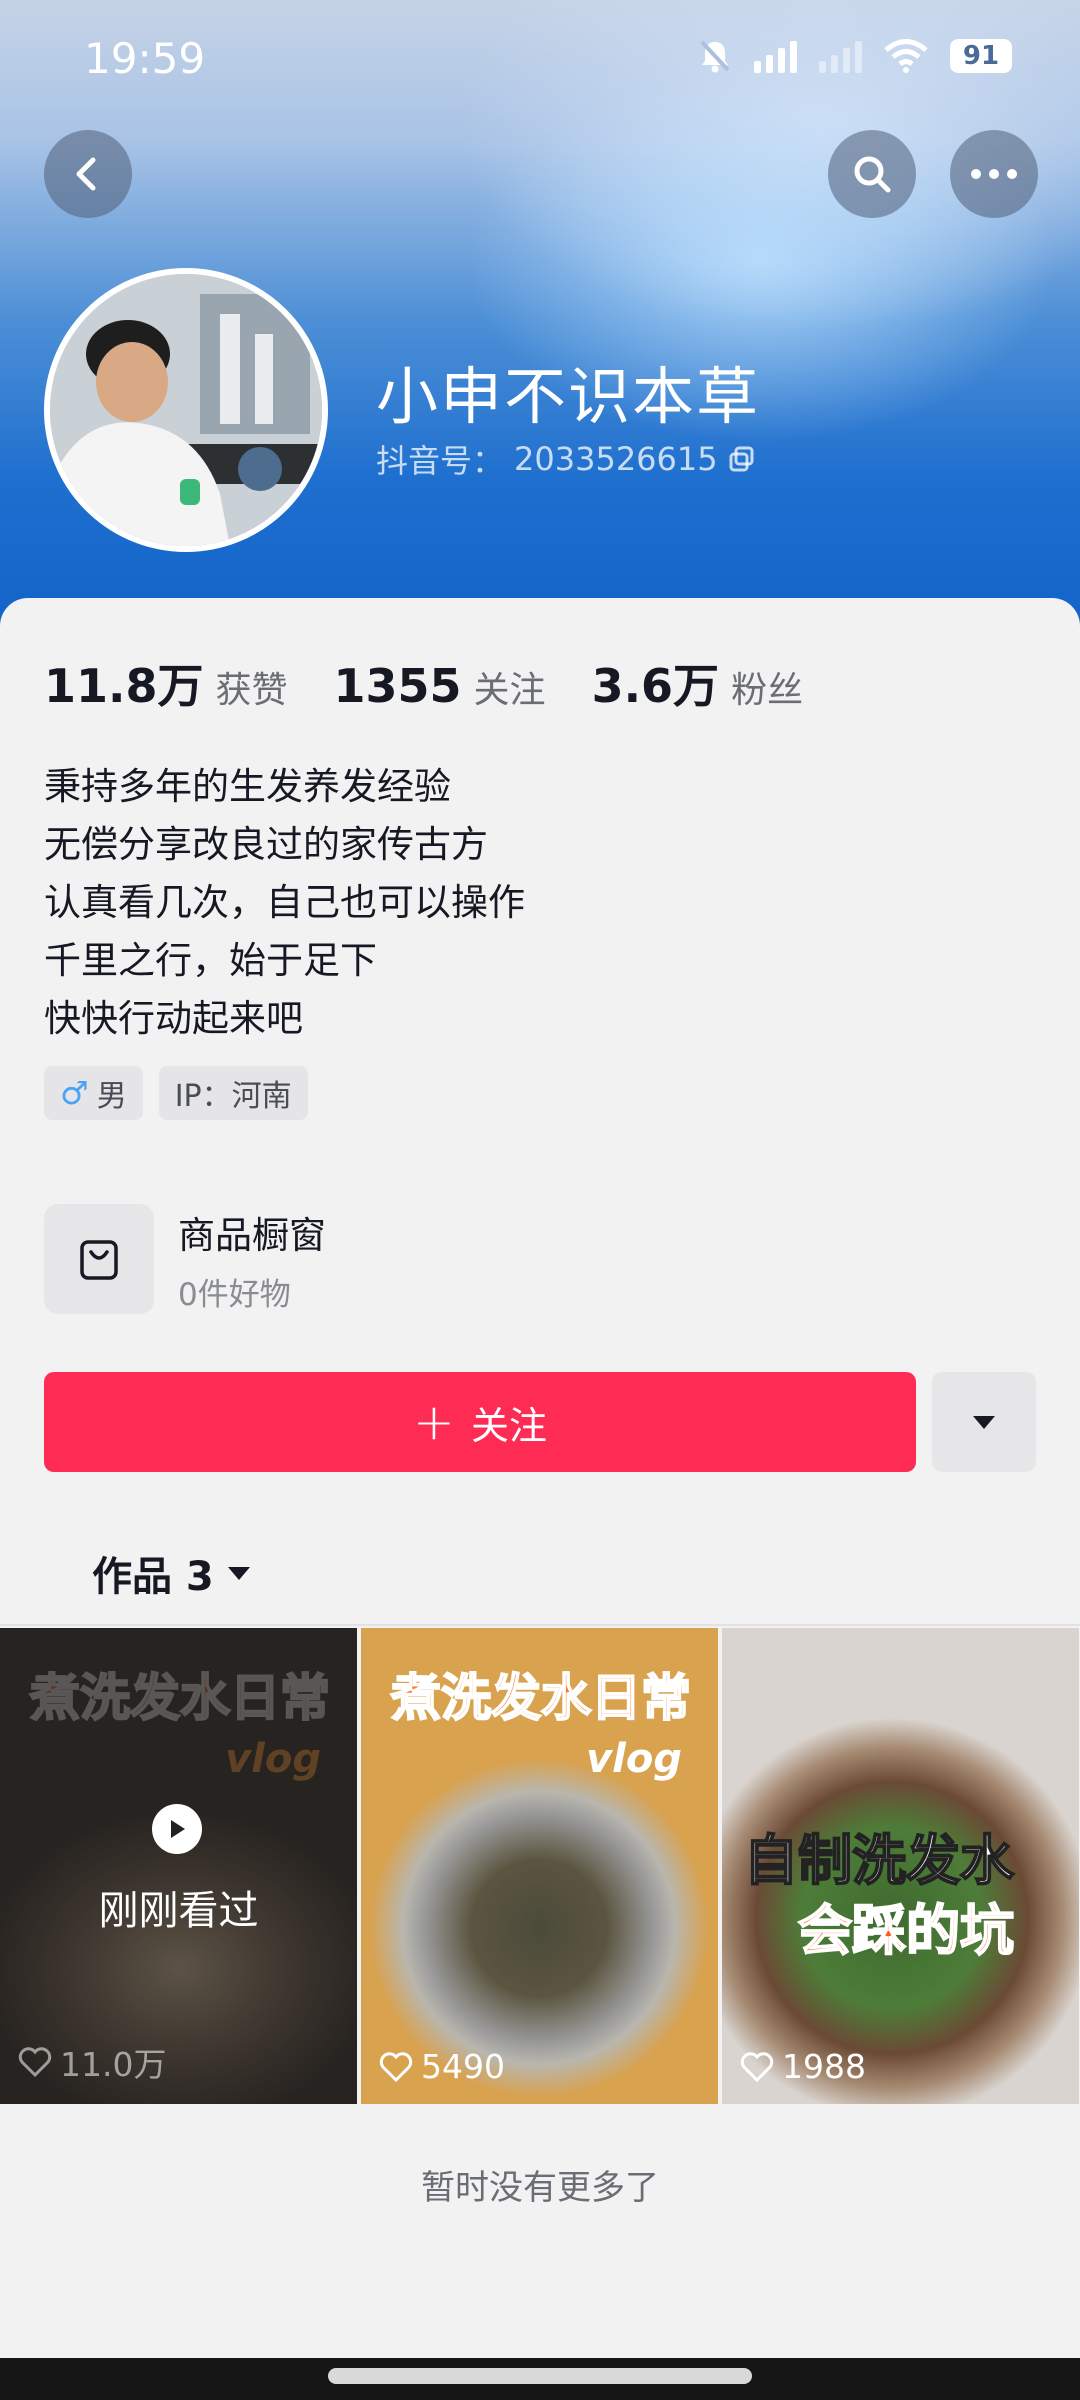 Image resolution: width=1080 pixels, height=2400 pixels. What do you see at coordinates (74, 1093) in the screenshot?
I see `male-icon: ♂` at bounding box center [74, 1093].